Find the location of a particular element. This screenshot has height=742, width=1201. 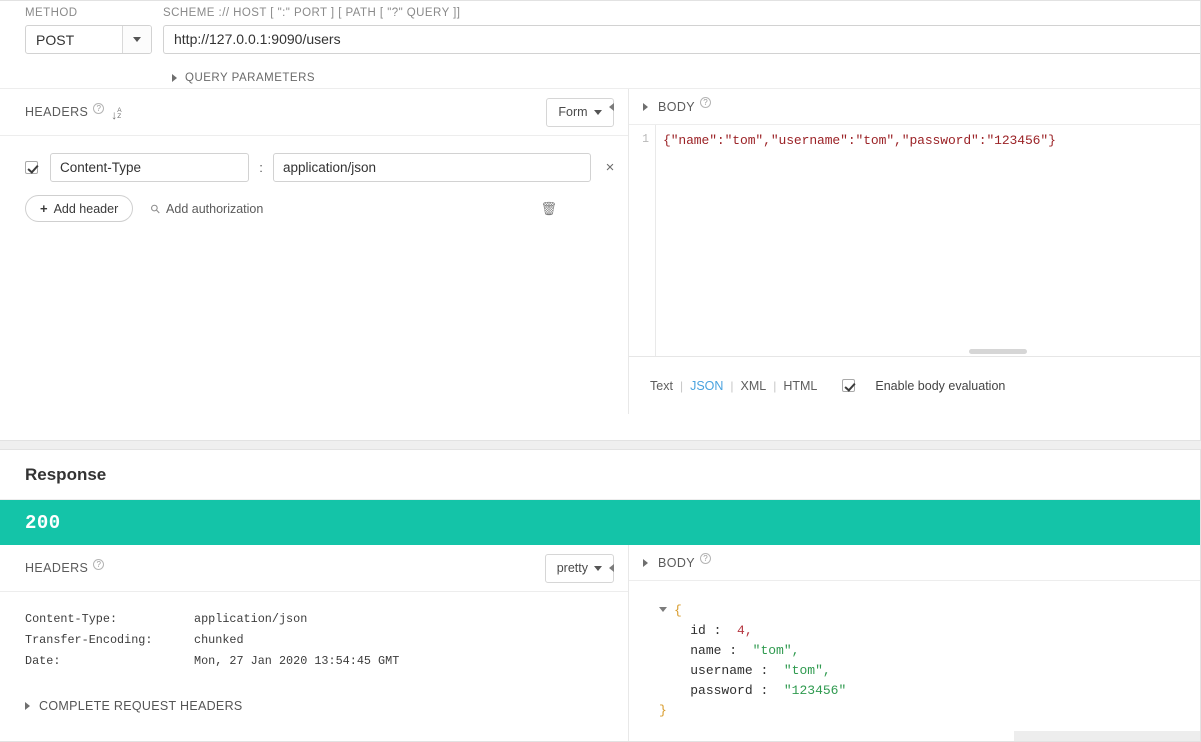

header-value: Mon, 27 Jan 2020 13:54:45 GMT is located at coordinates (297, 661).